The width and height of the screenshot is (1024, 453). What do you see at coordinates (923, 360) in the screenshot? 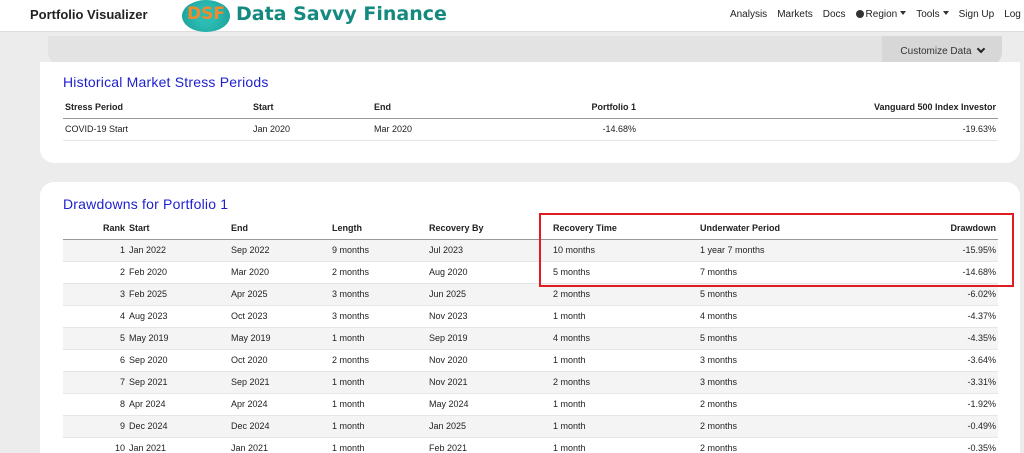
I see `cell-drawdown: -3.64%` at bounding box center [923, 360].